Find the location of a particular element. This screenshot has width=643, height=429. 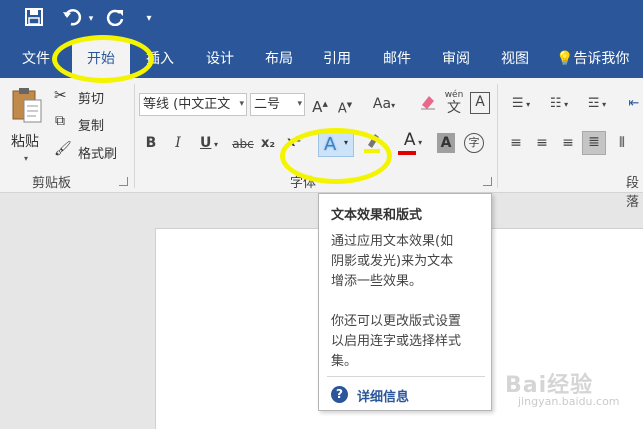

highlight-circle-home-tab is located at coordinates (103, 59).